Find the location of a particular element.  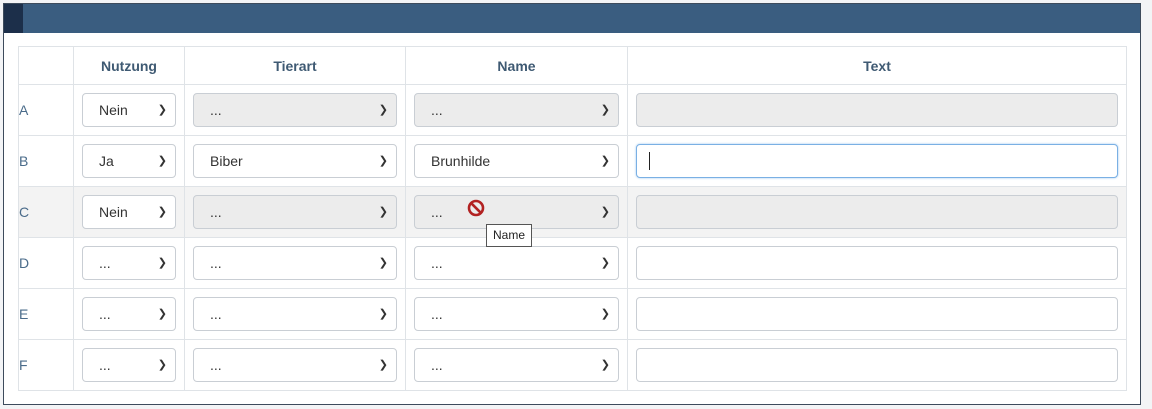

table-header-row: Nutzung Tierart Name Text is located at coordinates (572, 65).